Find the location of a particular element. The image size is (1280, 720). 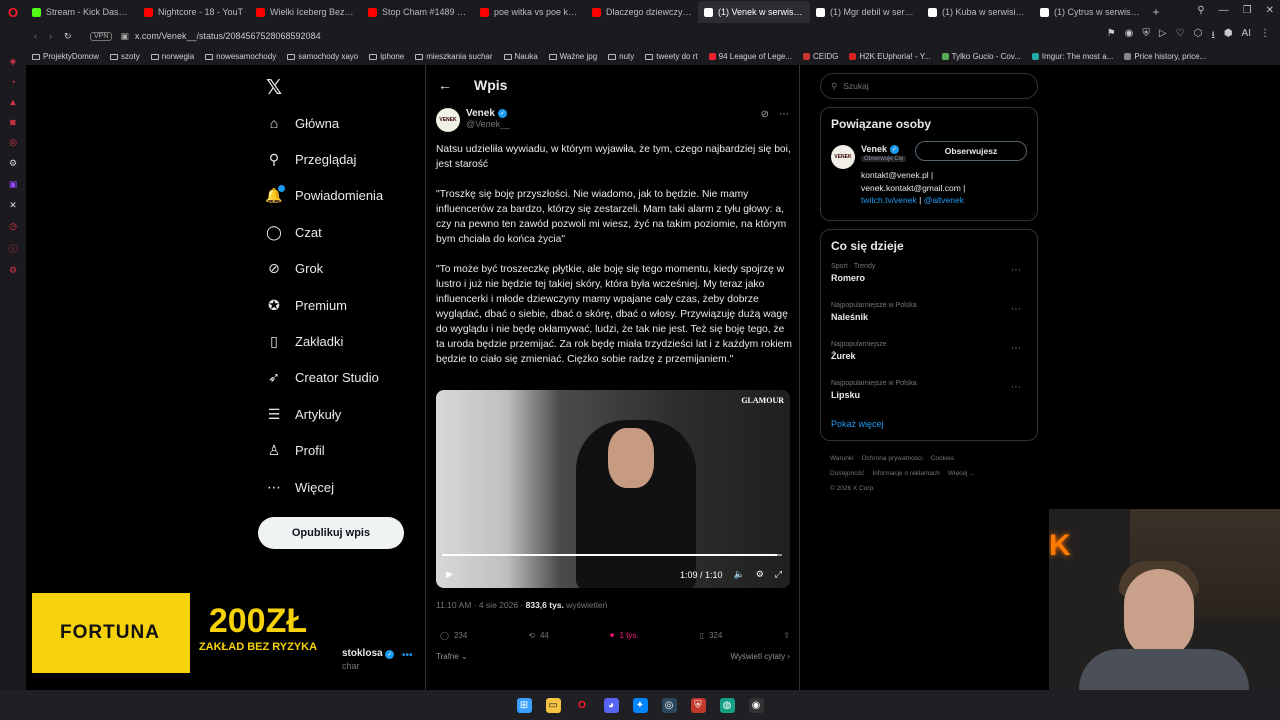

sidebar-clock-icon: ◷ is located at coordinates (13, 226).